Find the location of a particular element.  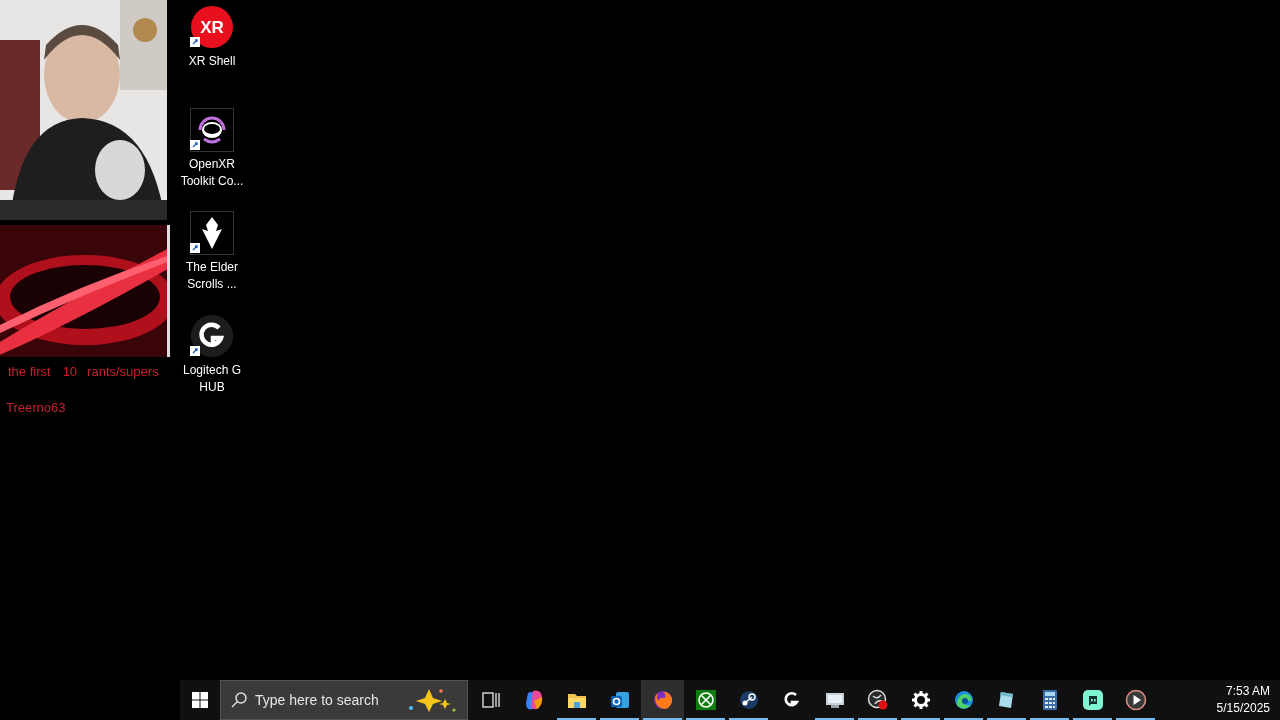

search-bar: Type here to search is located at coordinates (344, 700).